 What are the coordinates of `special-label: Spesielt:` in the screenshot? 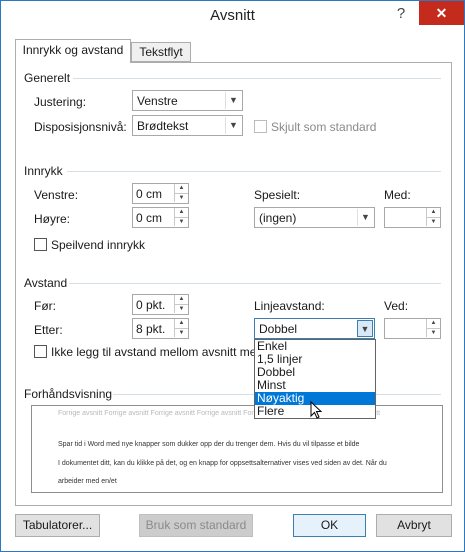 It's located at (277, 195).